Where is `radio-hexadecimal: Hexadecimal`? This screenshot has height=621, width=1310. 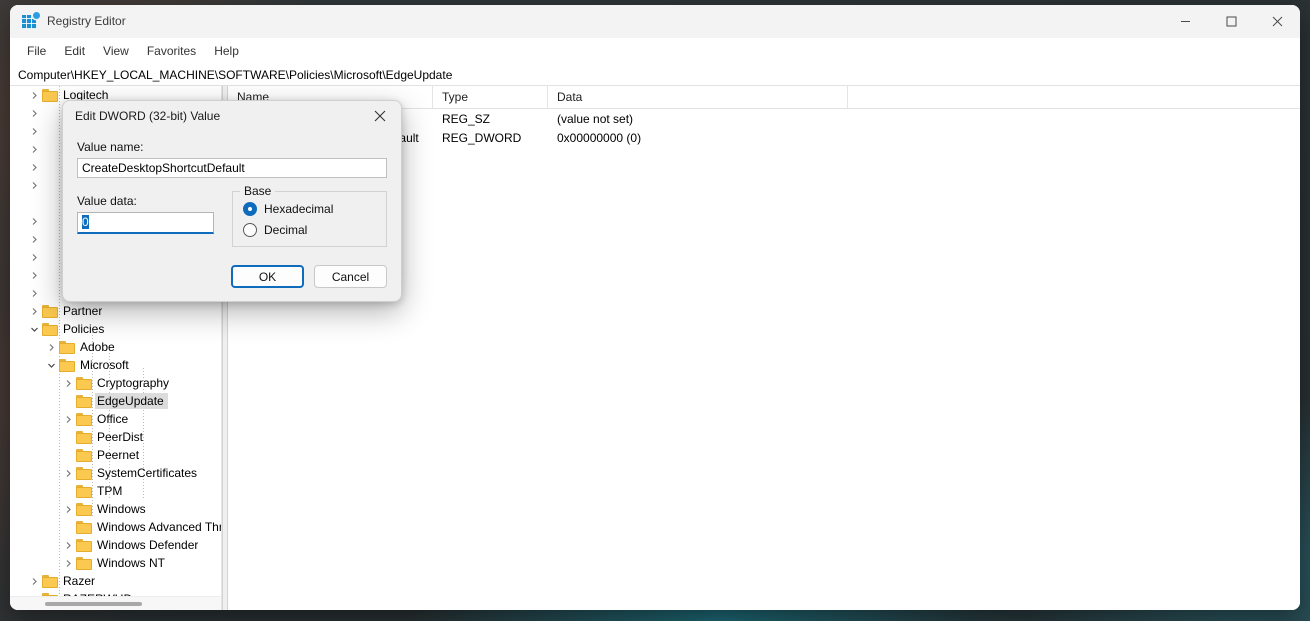
radio-hexadecimal: Hexadecimal is located at coordinates (309, 209).